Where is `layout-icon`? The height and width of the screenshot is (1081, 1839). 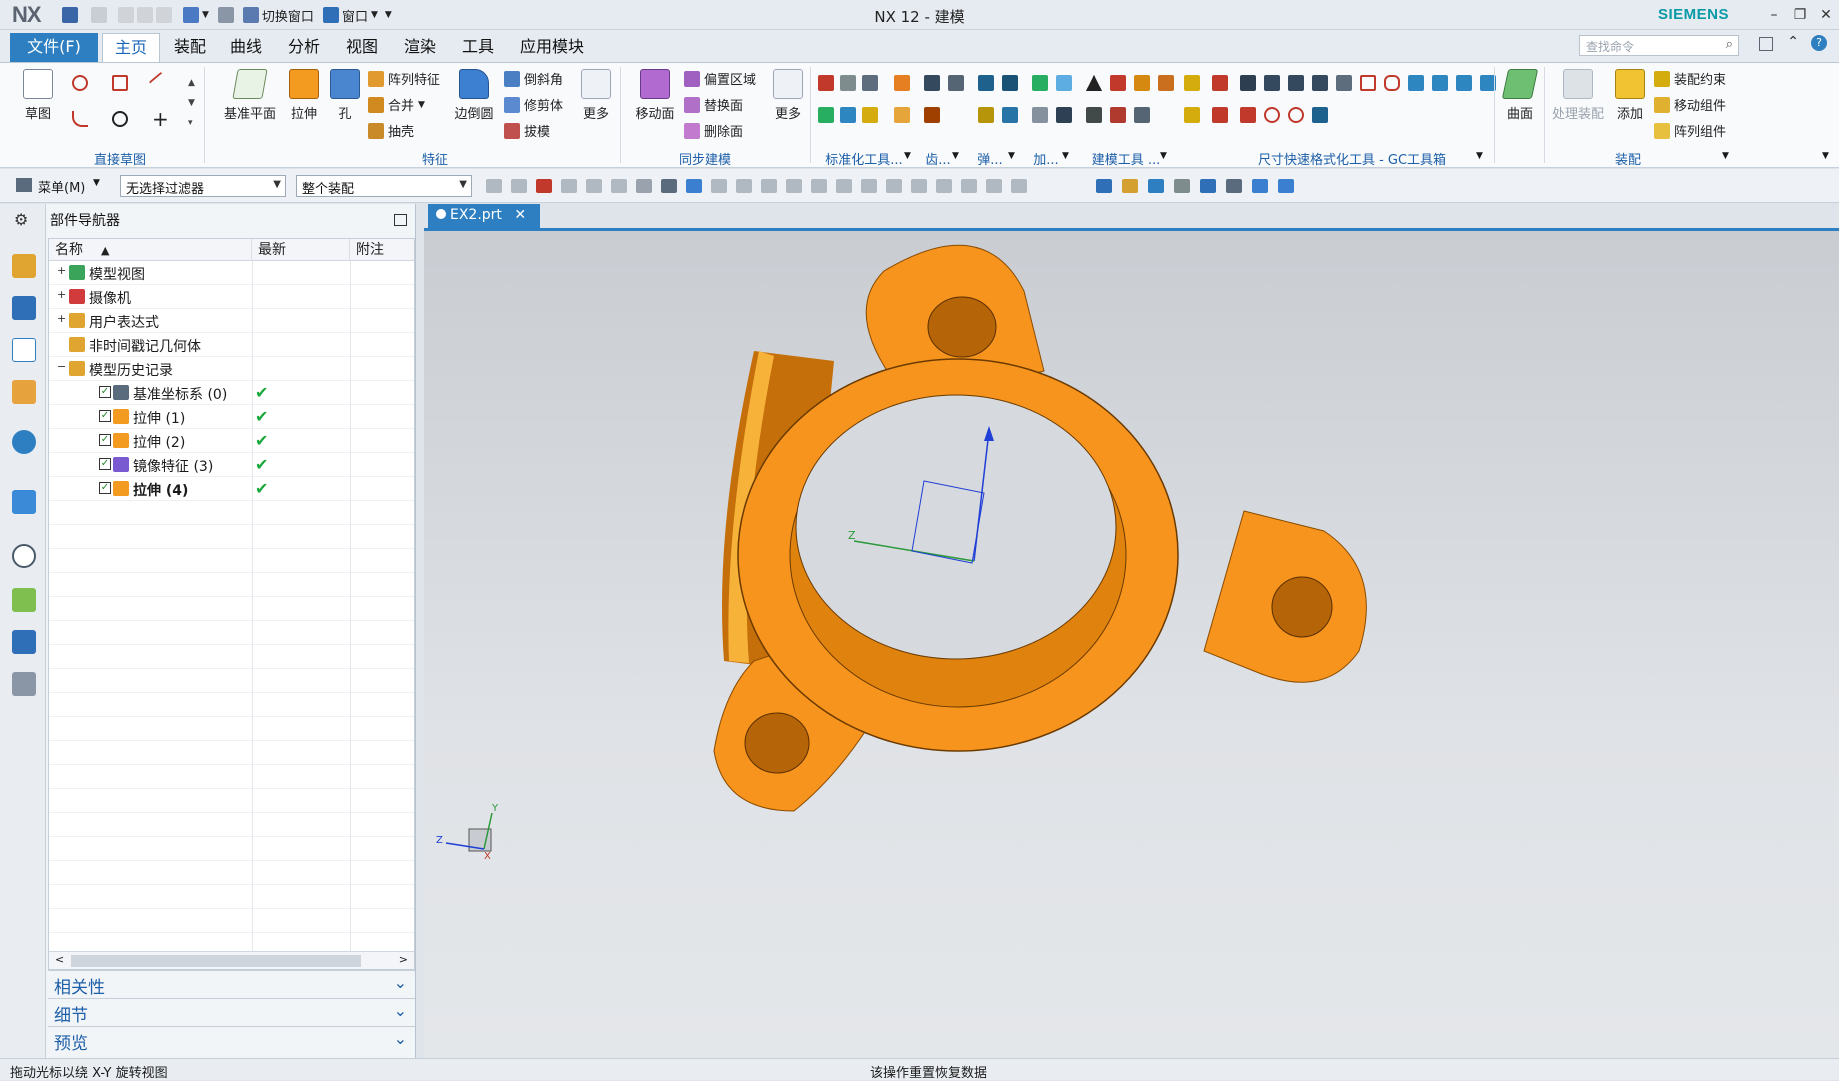
layout-icon is located at coordinates (191, 15).